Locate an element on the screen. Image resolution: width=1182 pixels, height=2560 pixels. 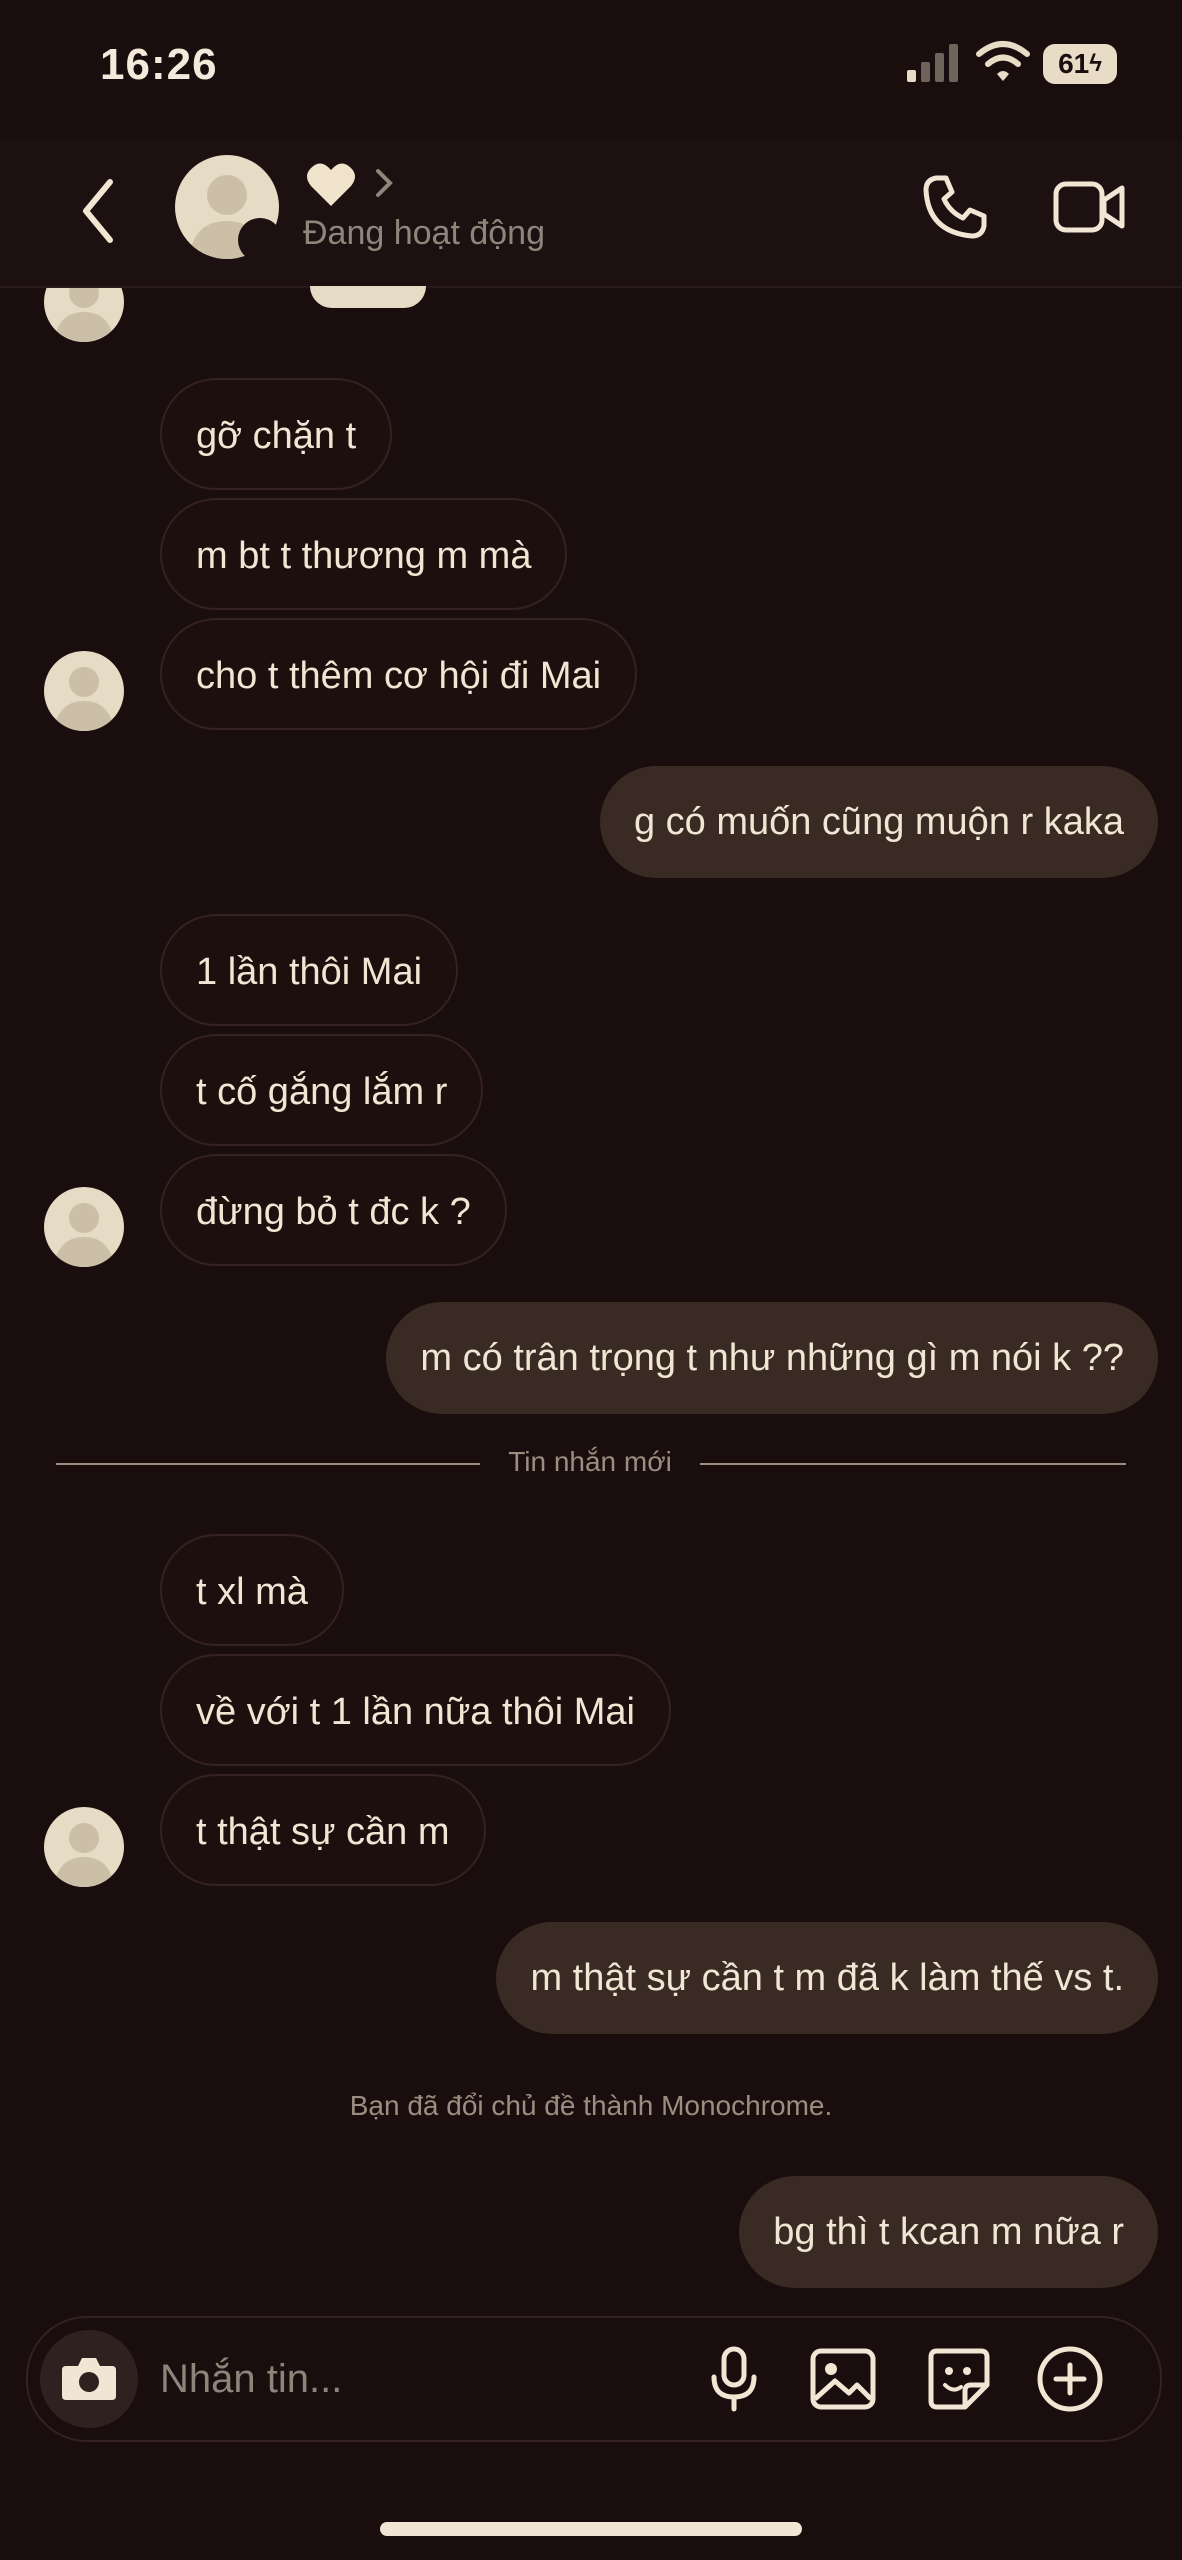
image-icon is located at coordinates (843, 2379).